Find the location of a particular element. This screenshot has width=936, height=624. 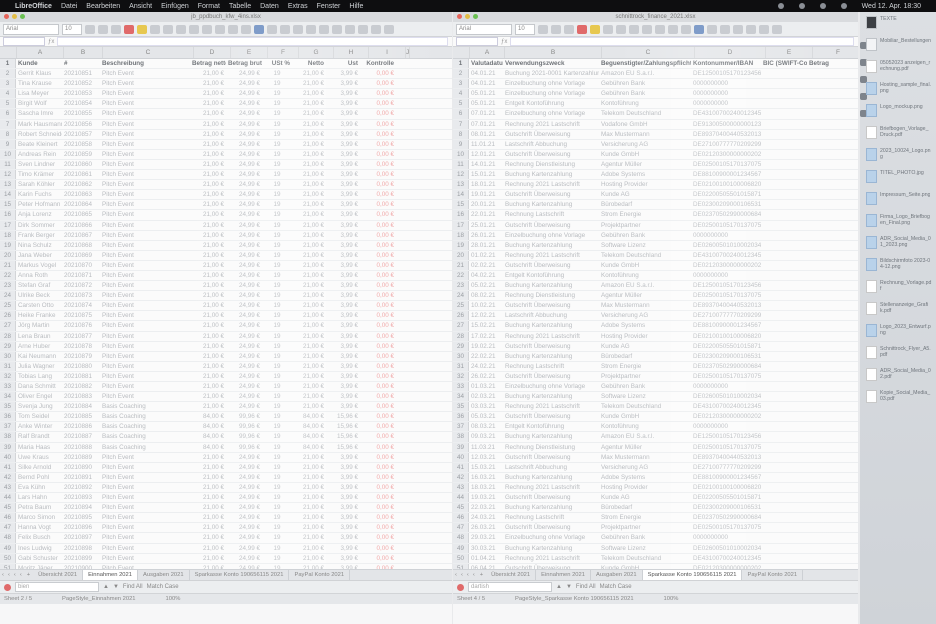

left-name-box is located at coordinates (24, 41).